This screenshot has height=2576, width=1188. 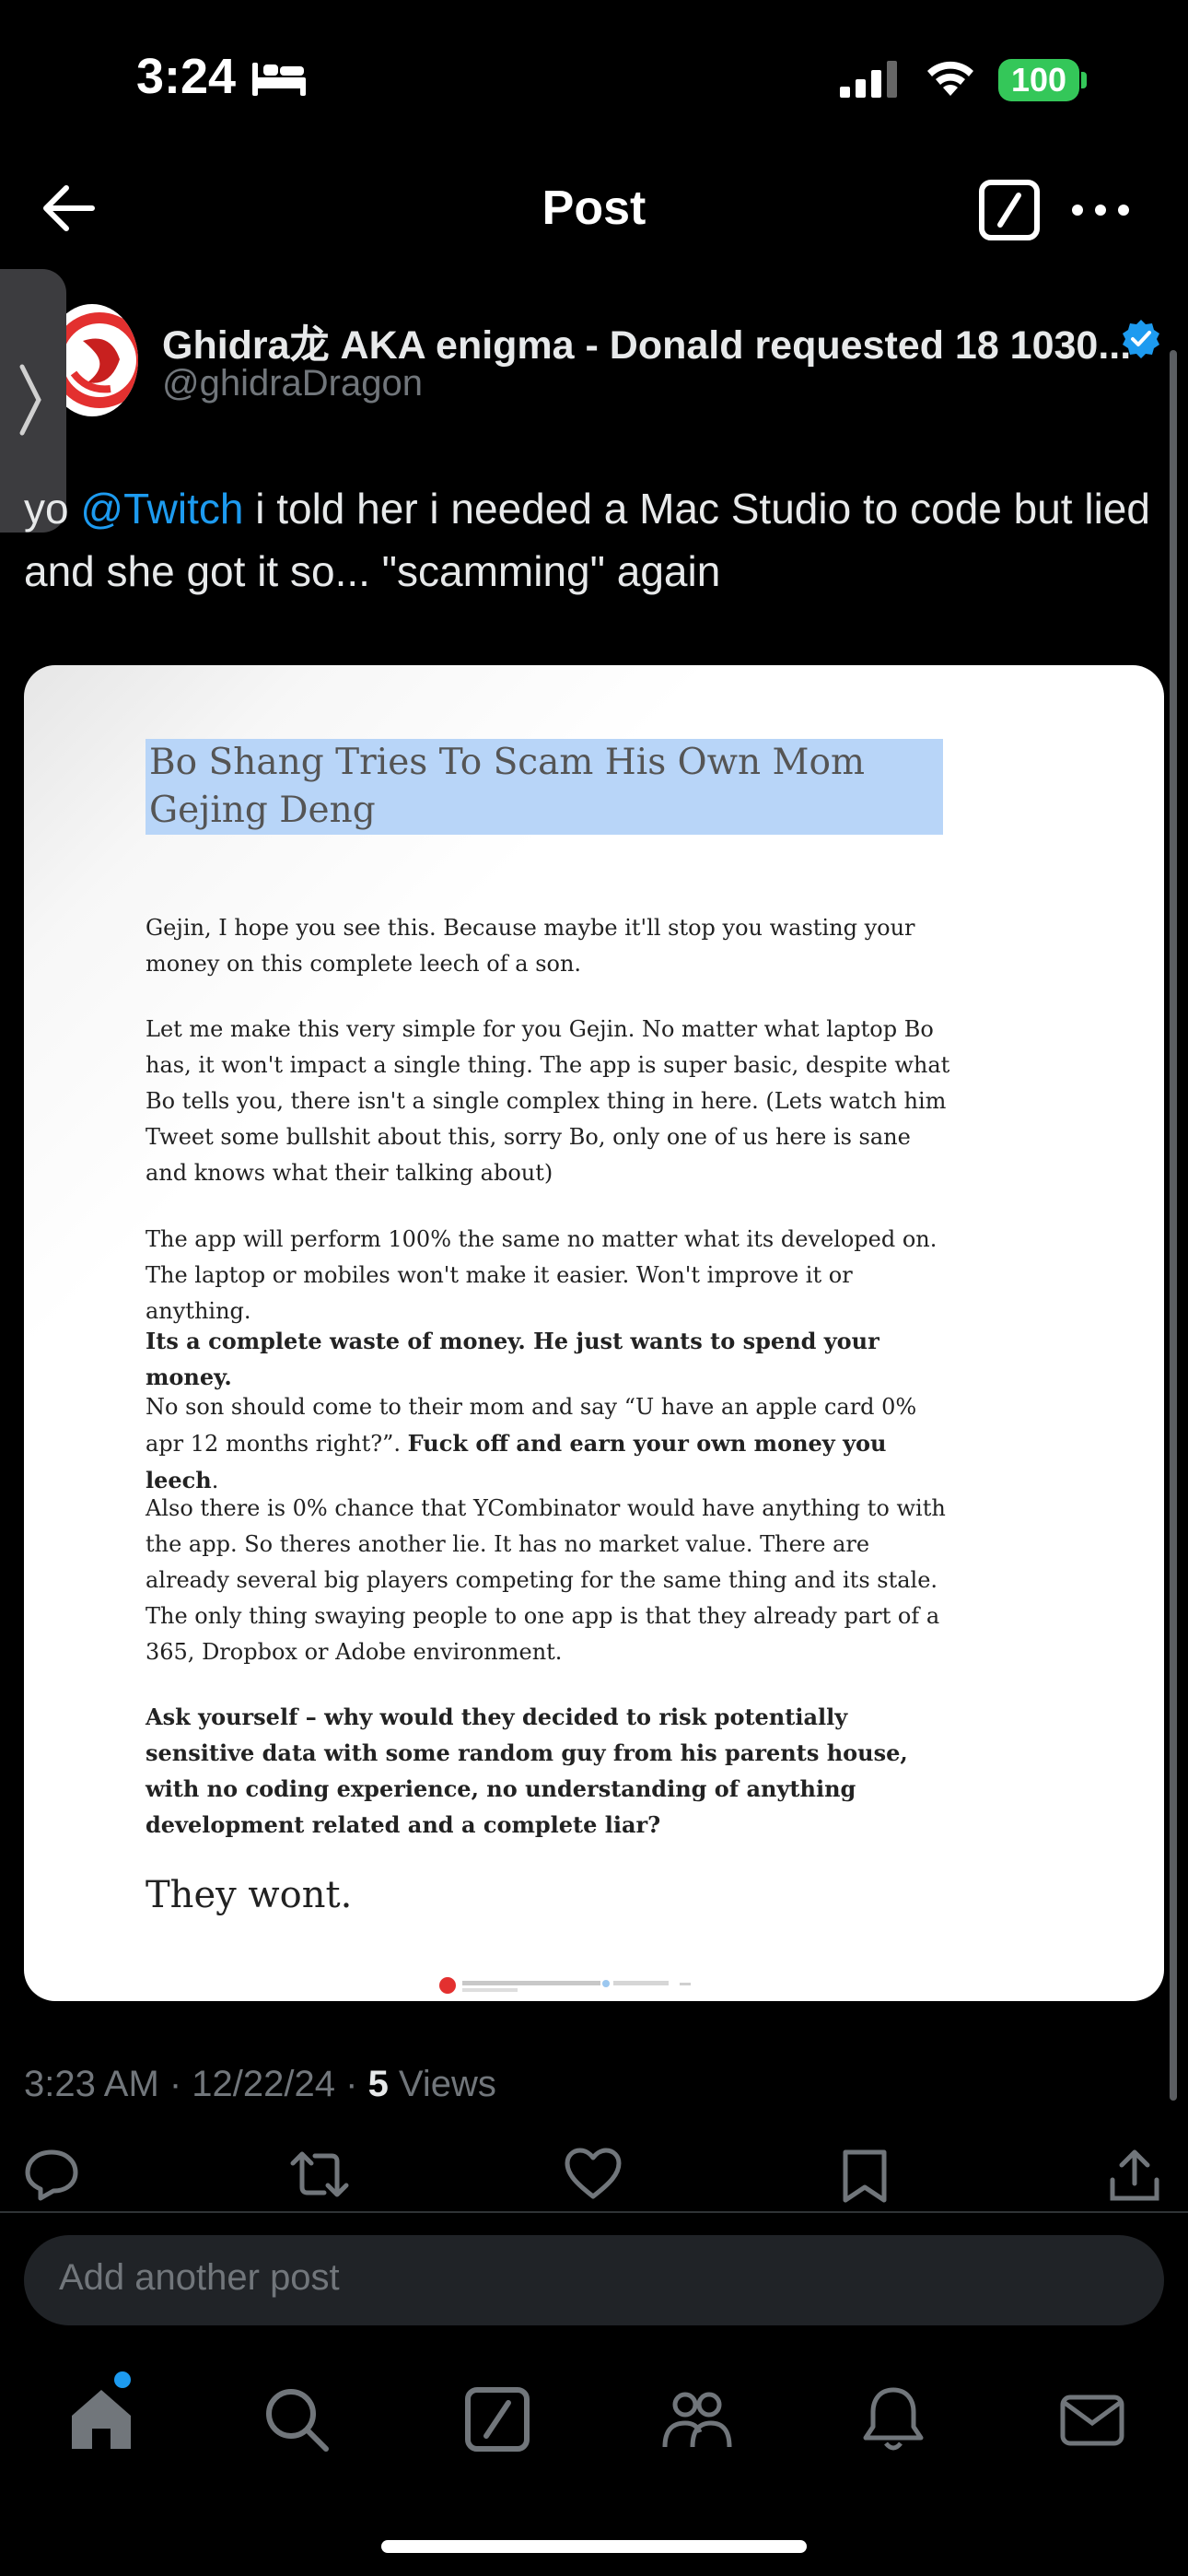 I want to click on views-label: Views, so click(x=442, y=2084).